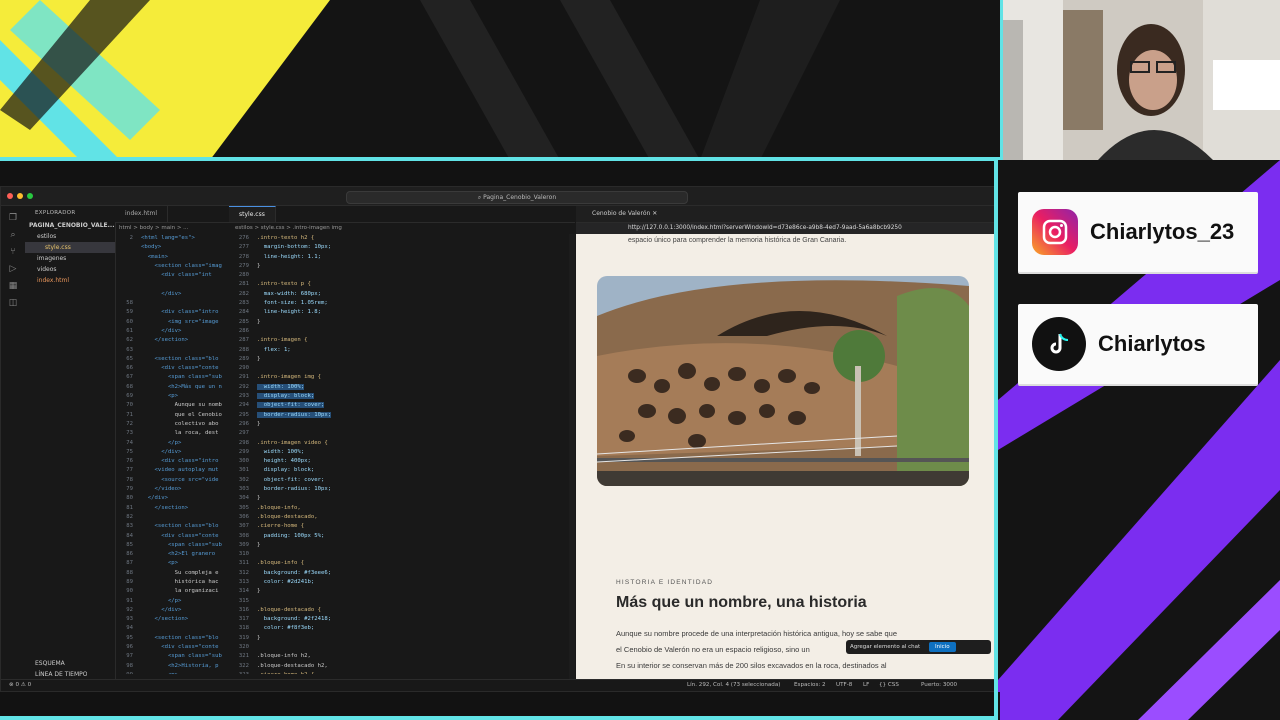  Describe the element at coordinates (172, 303) in the screenshot. I see `code-line: 58` at that location.